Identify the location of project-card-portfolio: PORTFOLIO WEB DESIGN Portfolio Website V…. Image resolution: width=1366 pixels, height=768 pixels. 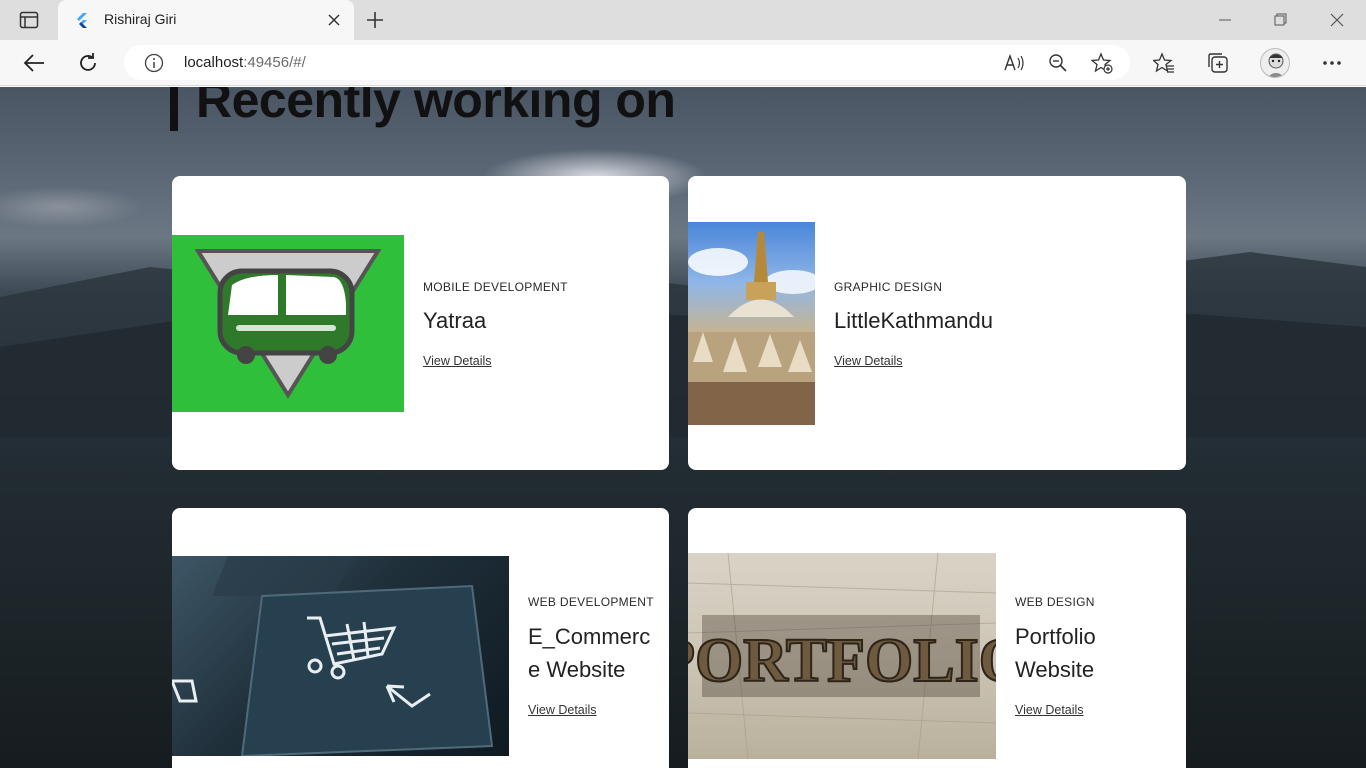
(937, 638).